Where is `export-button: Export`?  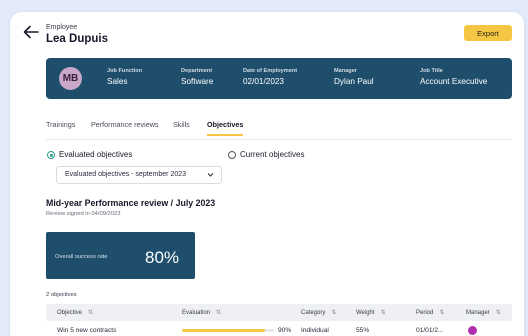 export-button: Export is located at coordinates (488, 33).